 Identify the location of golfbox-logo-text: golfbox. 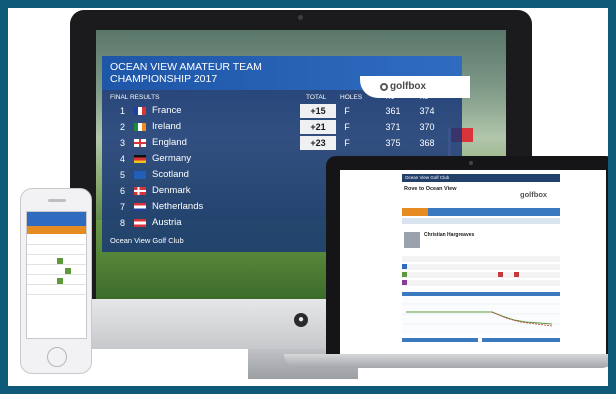
(408, 86).